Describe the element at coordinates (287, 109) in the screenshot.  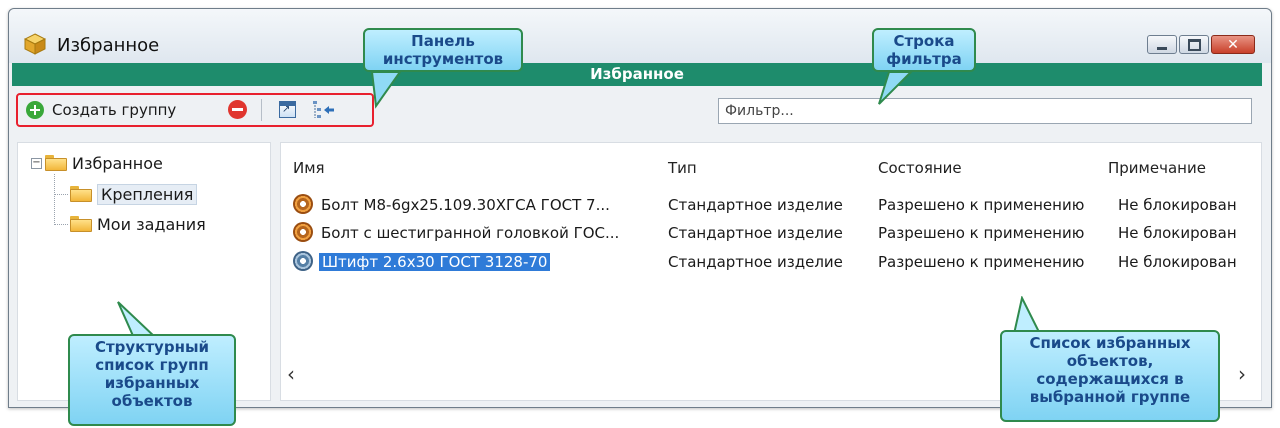
I see `open-properties-button` at that location.